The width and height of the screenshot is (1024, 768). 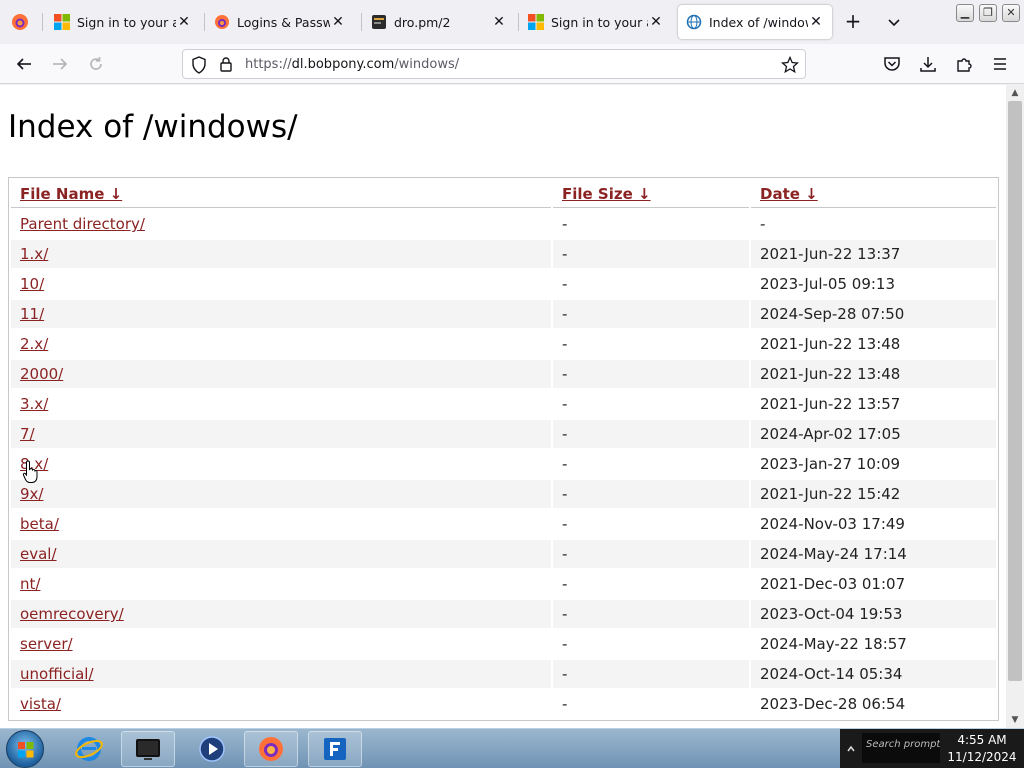 What do you see at coordinates (343, 64) in the screenshot?
I see `url-host: dl.bobpony.com` at bounding box center [343, 64].